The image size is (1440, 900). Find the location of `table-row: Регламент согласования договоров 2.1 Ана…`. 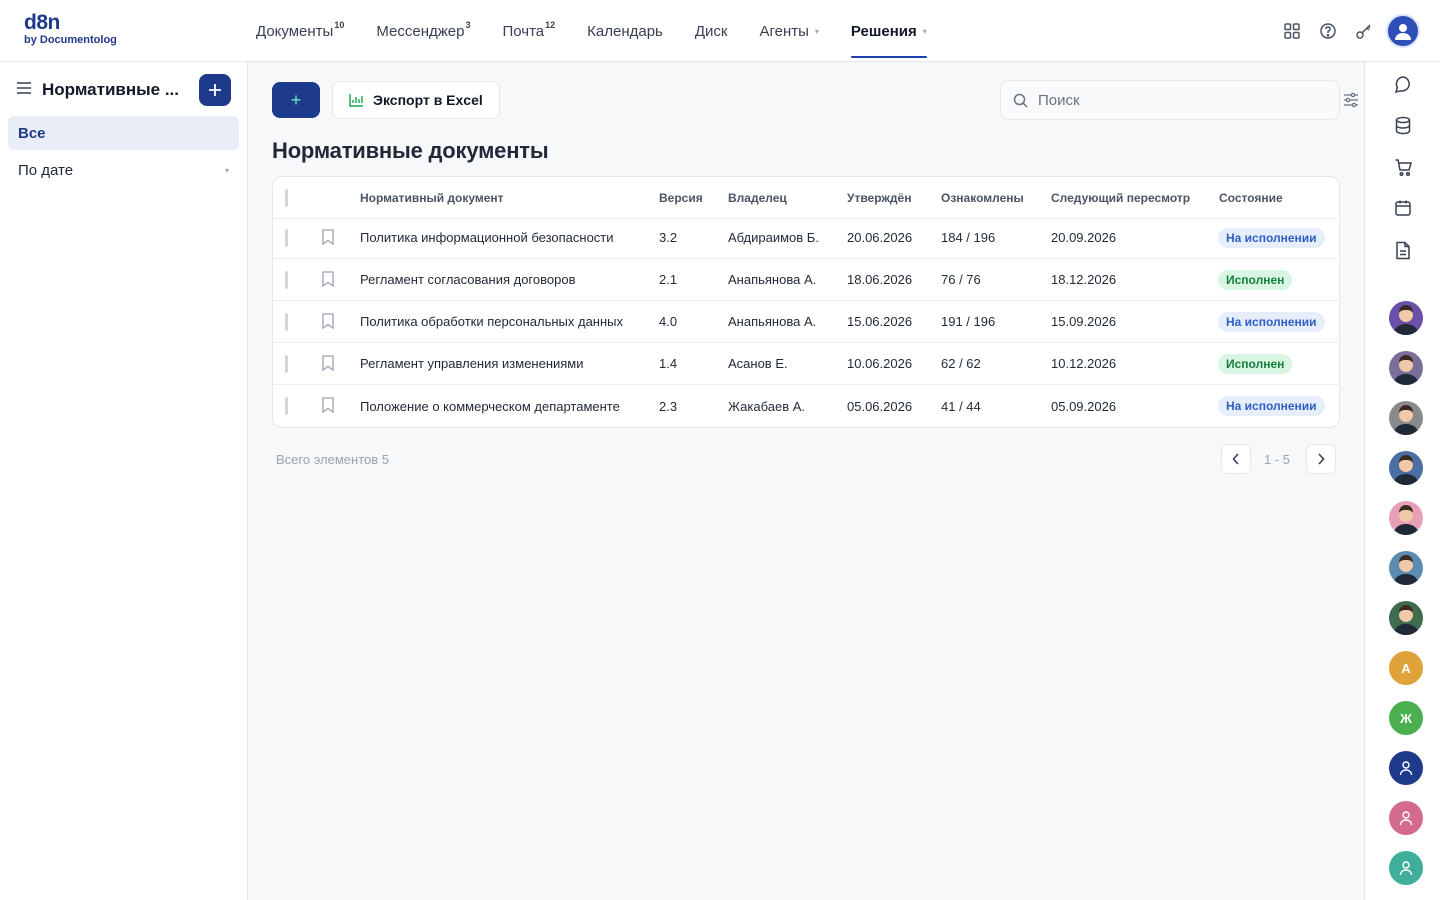

table-row: Регламент согласования договоров 2.1 Ана… is located at coordinates (806, 280).